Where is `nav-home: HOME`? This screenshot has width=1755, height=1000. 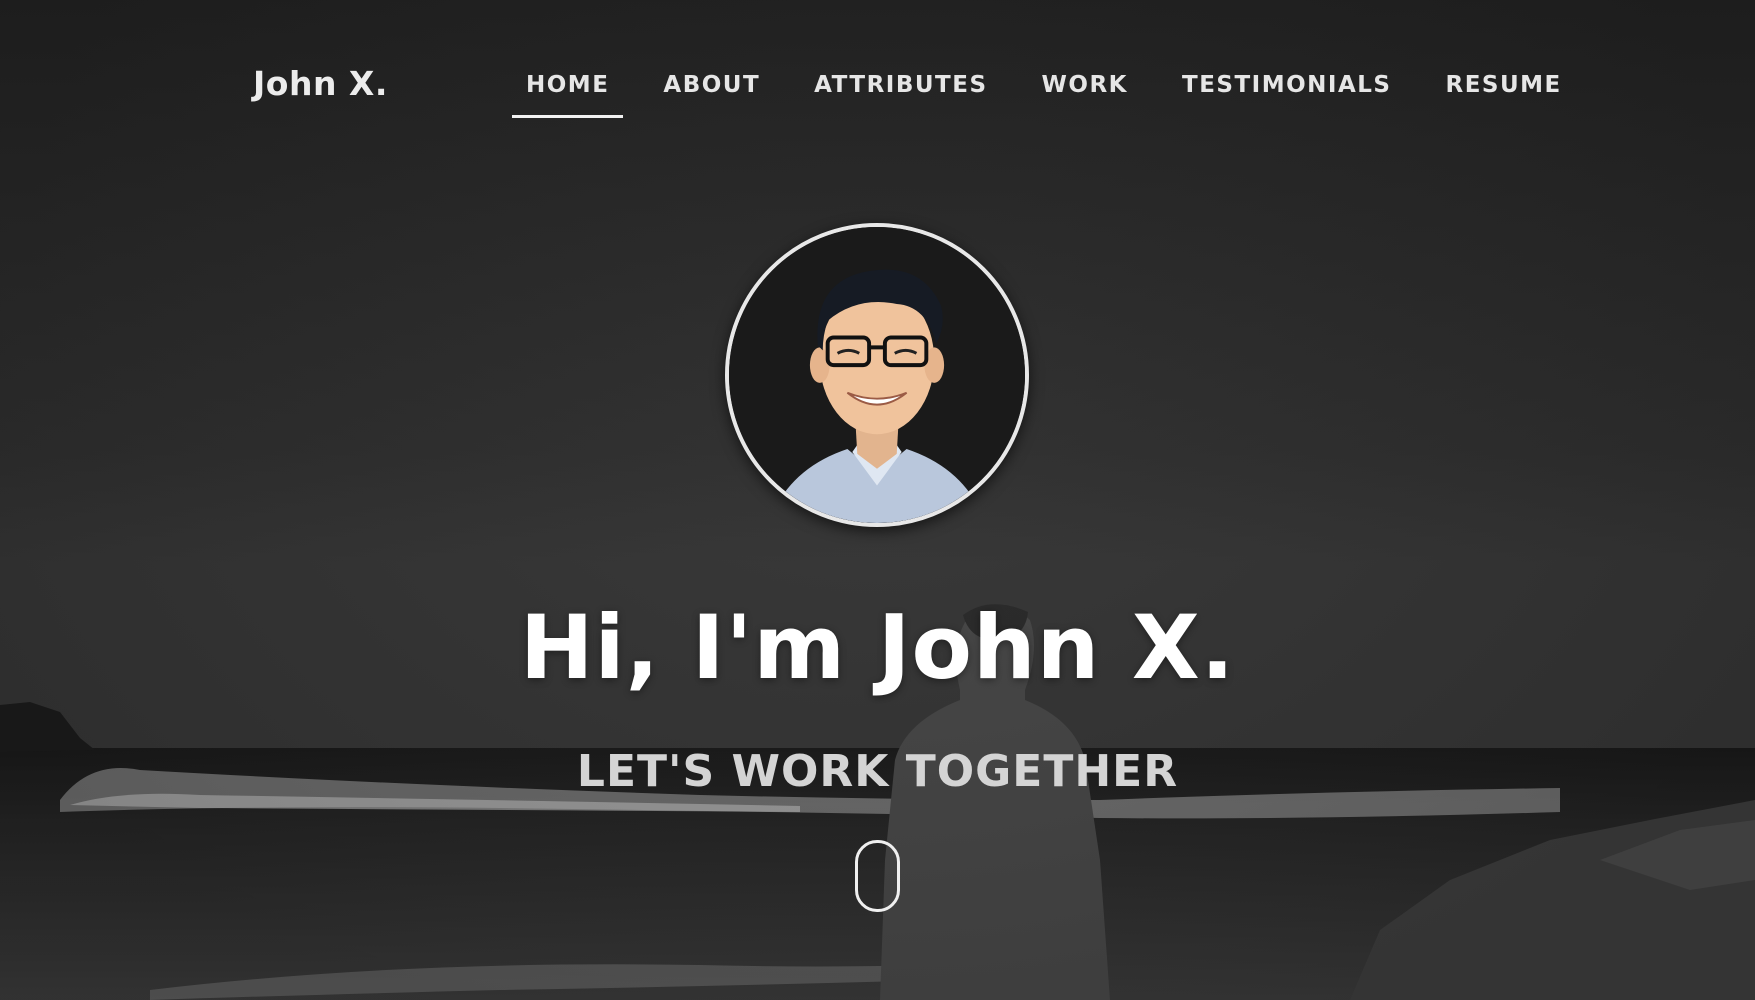
nav-home: HOME is located at coordinates (568, 95).